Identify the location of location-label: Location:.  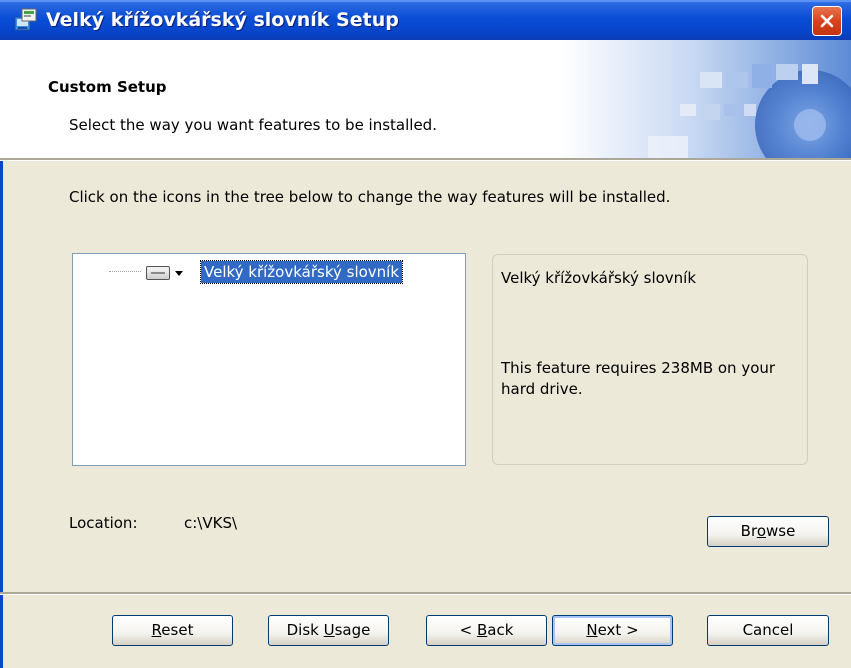
(103, 523).